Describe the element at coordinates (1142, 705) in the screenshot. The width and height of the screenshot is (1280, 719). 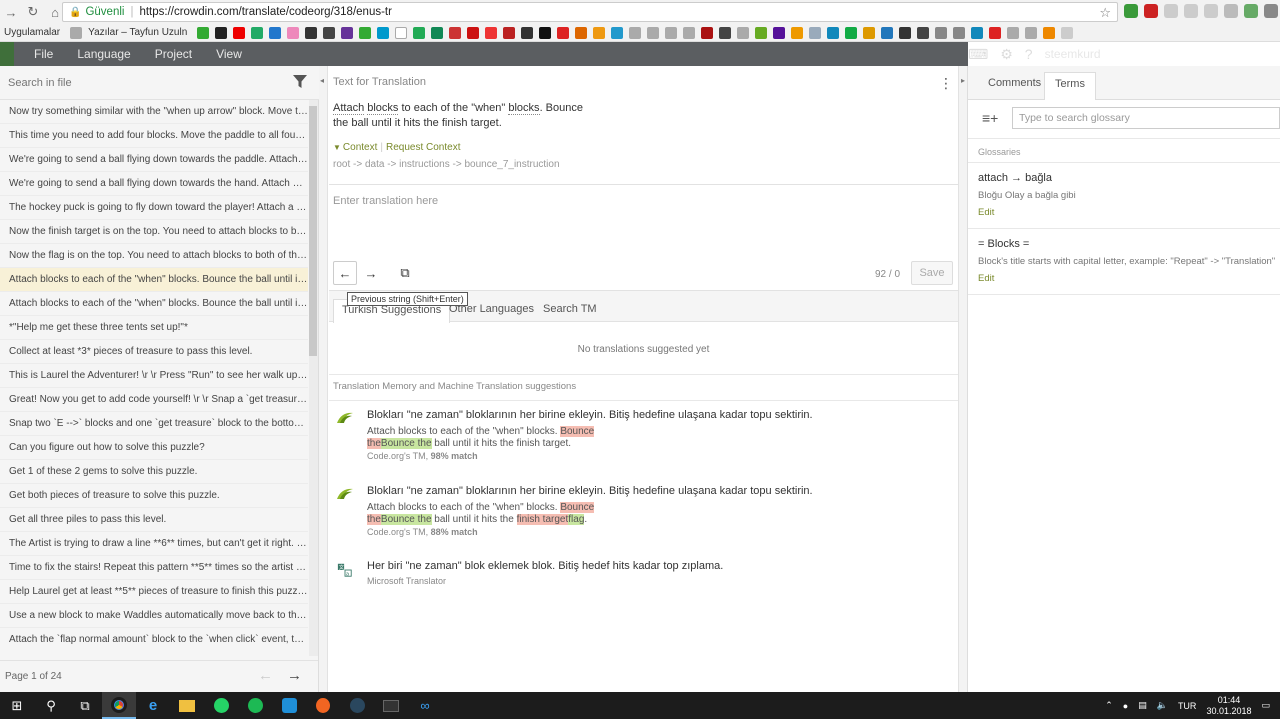
I see `network-icon: ▤` at that location.